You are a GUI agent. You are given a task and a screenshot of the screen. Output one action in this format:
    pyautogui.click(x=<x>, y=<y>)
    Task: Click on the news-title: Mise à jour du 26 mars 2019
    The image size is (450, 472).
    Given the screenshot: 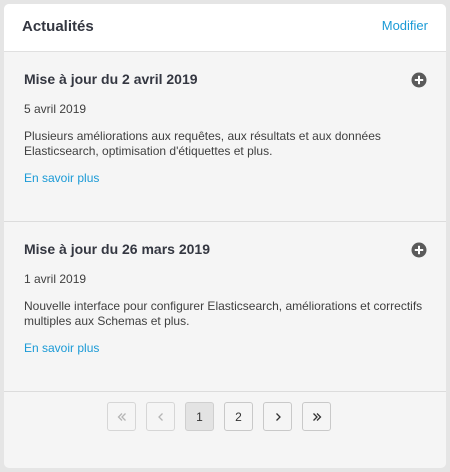 What is the action you would take?
    pyautogui.click(x=117, y=249)
    